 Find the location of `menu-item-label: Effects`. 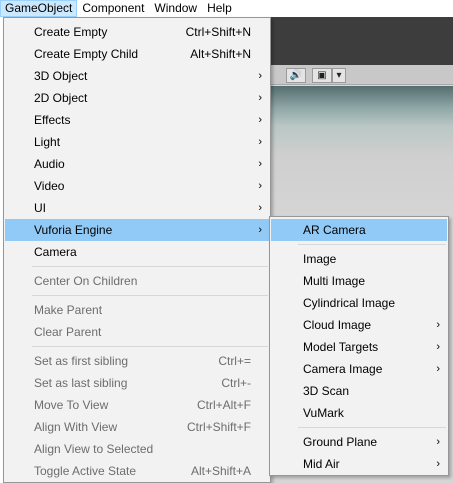

menu-item-label: Effects is located at coordinates (52, 120).